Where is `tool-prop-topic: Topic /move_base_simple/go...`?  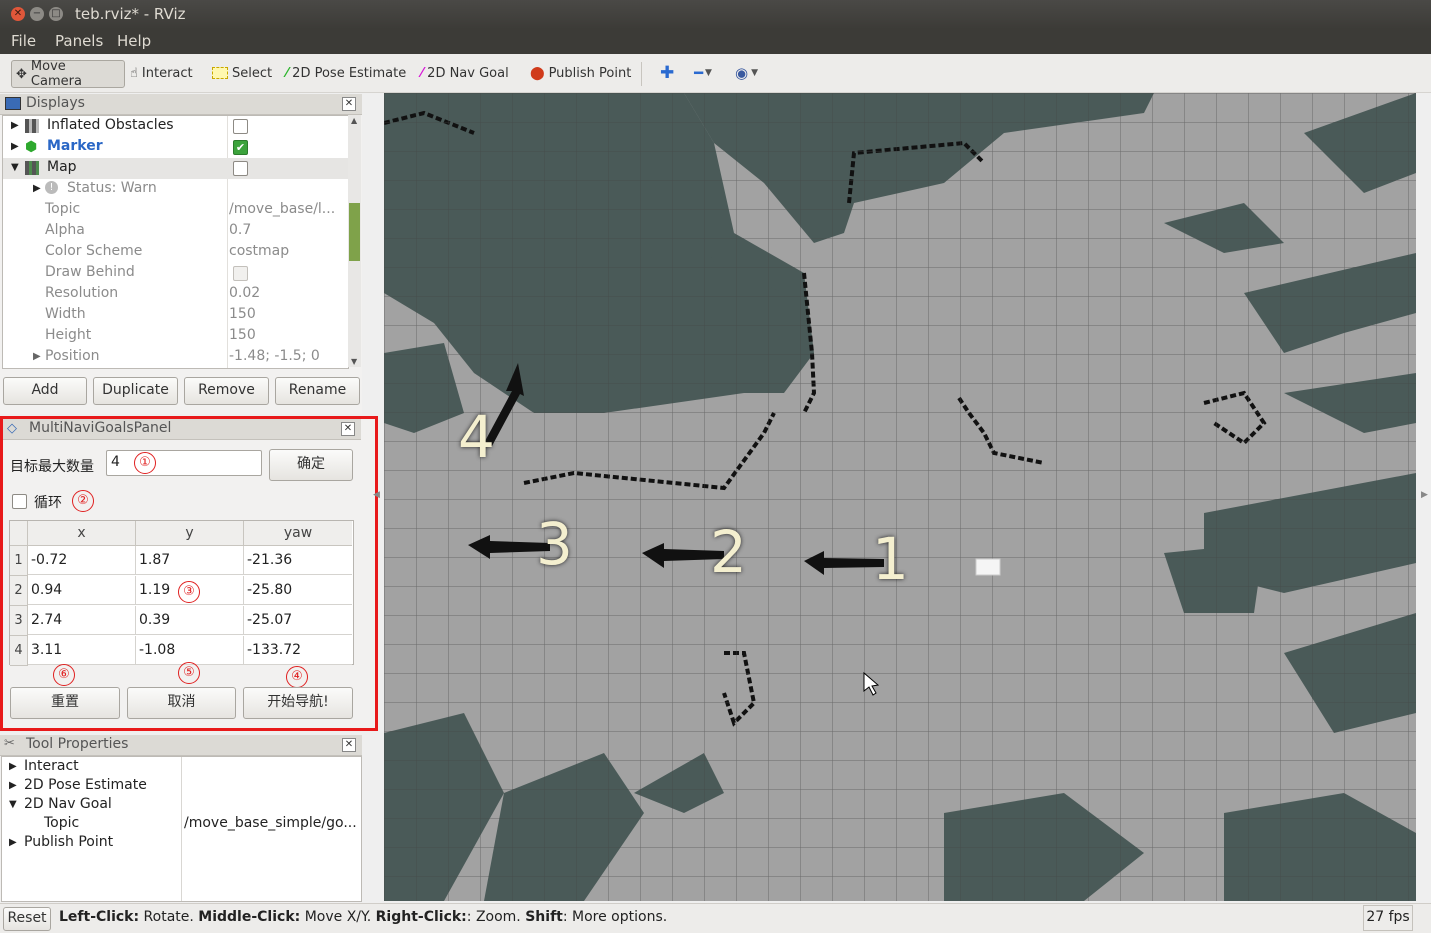
tool-prop-topic: Topic /move_base_simple/go... is located at coordinates (181, 824).